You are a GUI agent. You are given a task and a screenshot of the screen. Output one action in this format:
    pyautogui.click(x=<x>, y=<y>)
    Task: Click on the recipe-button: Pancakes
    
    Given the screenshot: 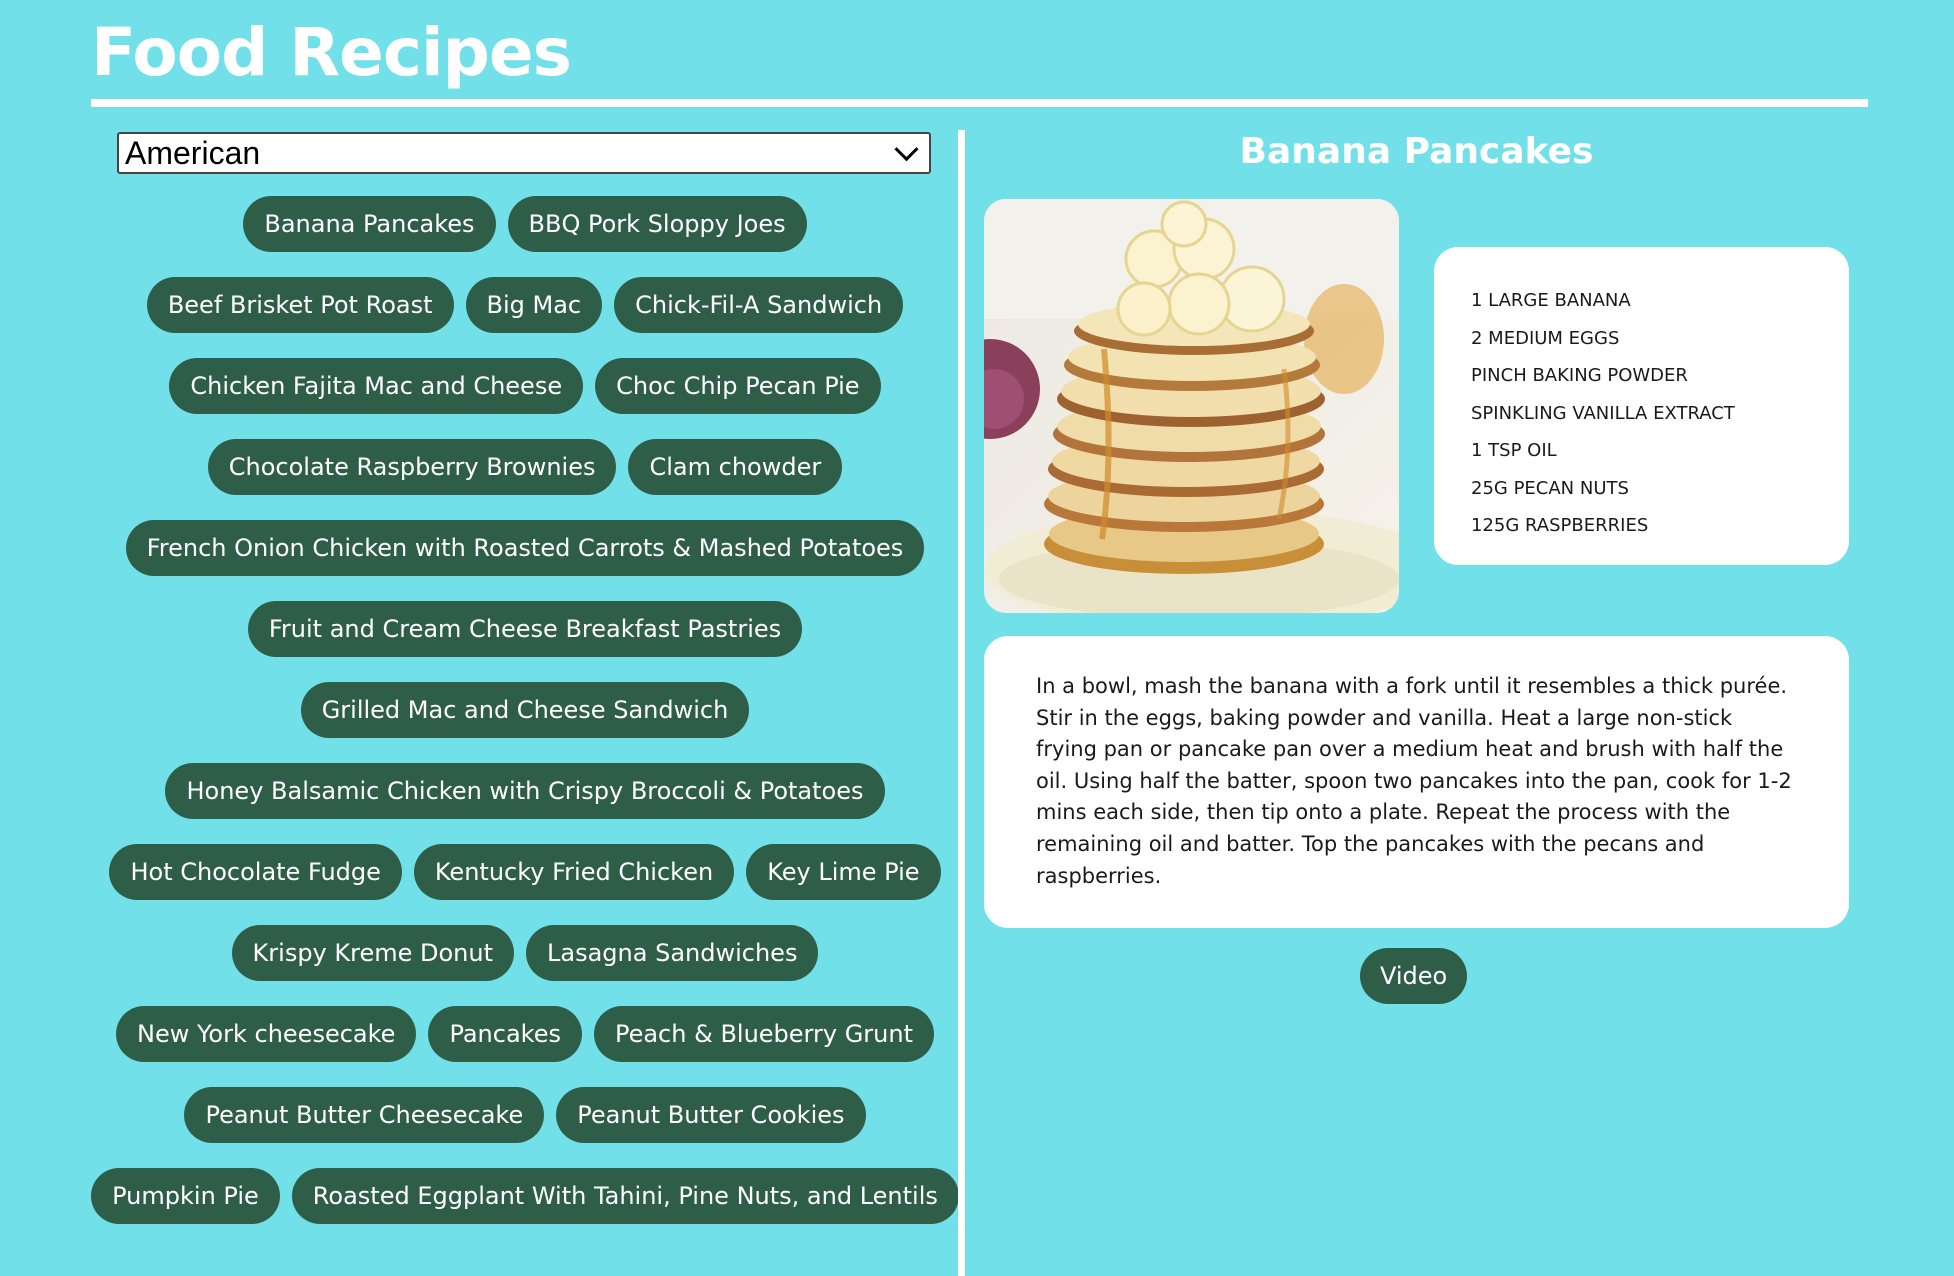 What is the action you would take?
    pyautogui.click(x=505, y=1034)
    